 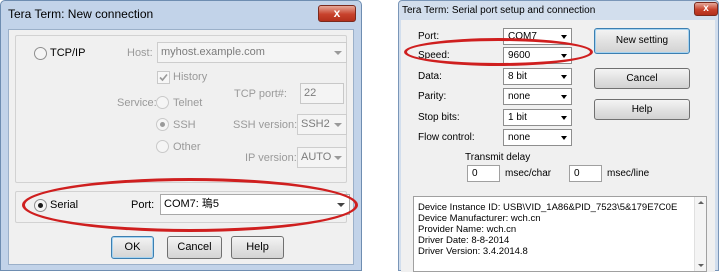 What do you see at coordinates (537, 76) in the screenshot?
I see `data-combo: 8 bit` at bounding box center [537, 76].